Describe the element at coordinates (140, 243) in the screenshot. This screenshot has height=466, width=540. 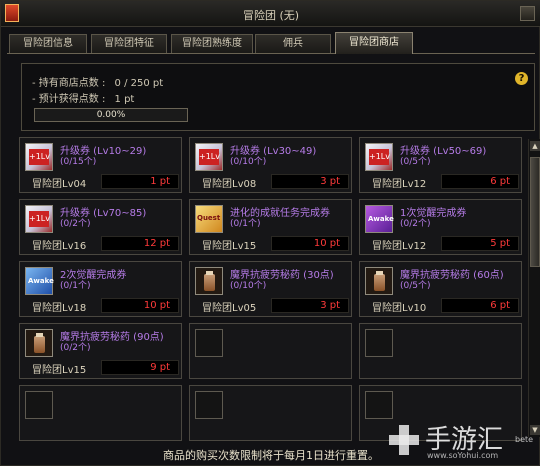
I see `item-price: 12 pt` at that location.